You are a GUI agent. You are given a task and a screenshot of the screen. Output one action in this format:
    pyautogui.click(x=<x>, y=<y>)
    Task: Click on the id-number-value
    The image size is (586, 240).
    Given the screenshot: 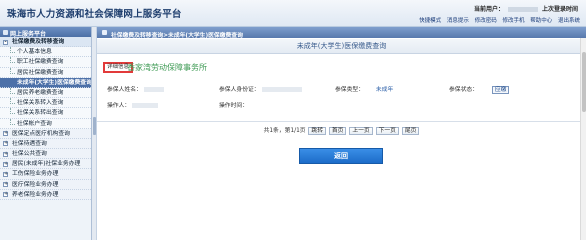 What is the action you would take?
    pyautogui.click(x=281, y=89)
    